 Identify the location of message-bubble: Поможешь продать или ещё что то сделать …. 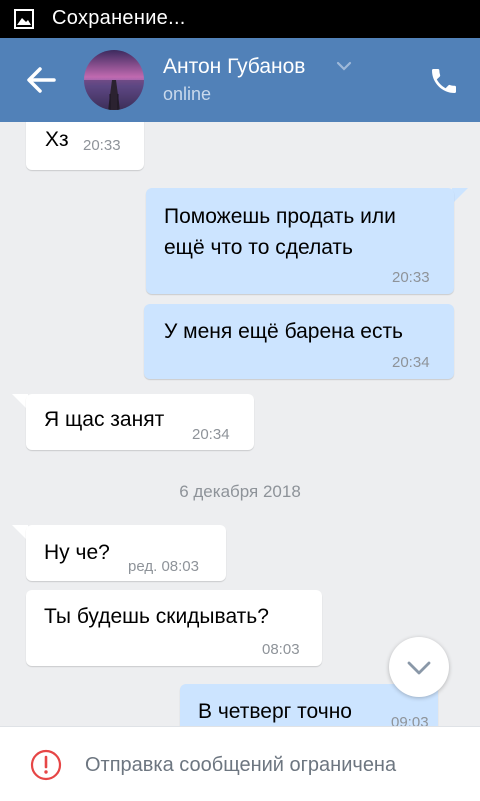
(300, 241).